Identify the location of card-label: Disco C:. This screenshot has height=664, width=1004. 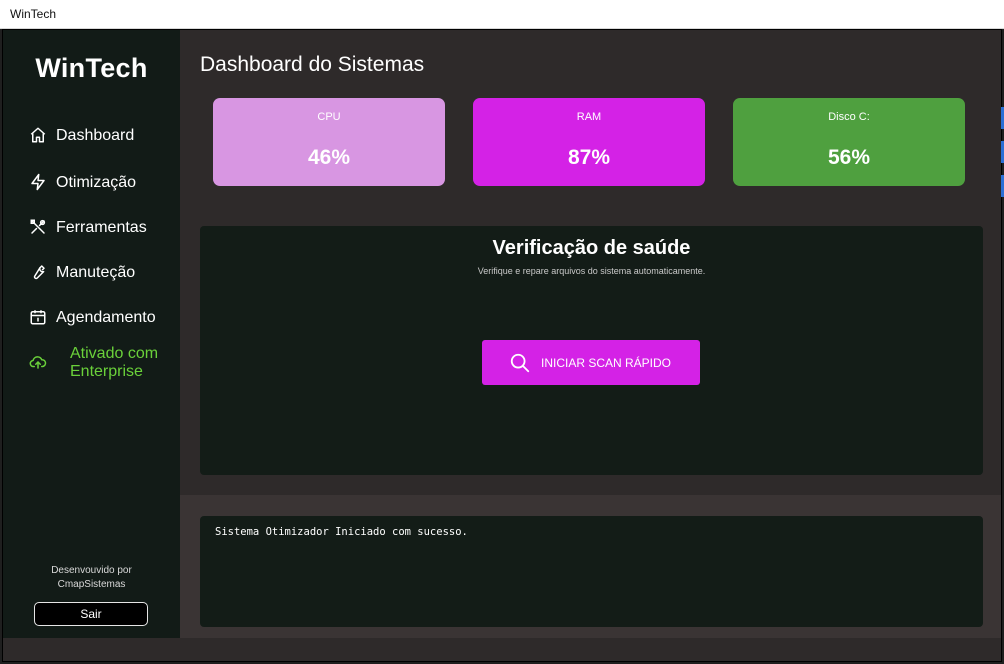
(849, 117).